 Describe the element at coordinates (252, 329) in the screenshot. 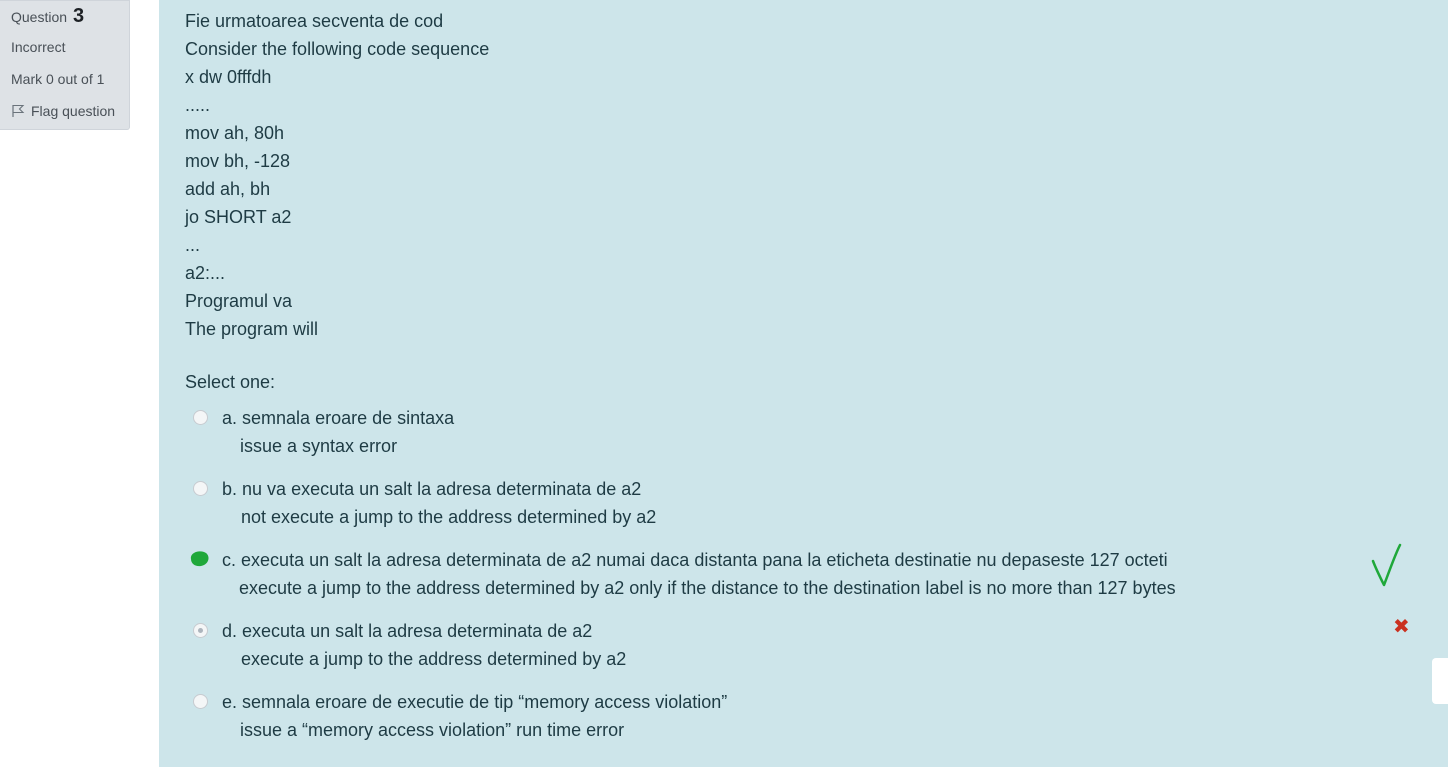

I see `question-text-line: The program will` at that location.